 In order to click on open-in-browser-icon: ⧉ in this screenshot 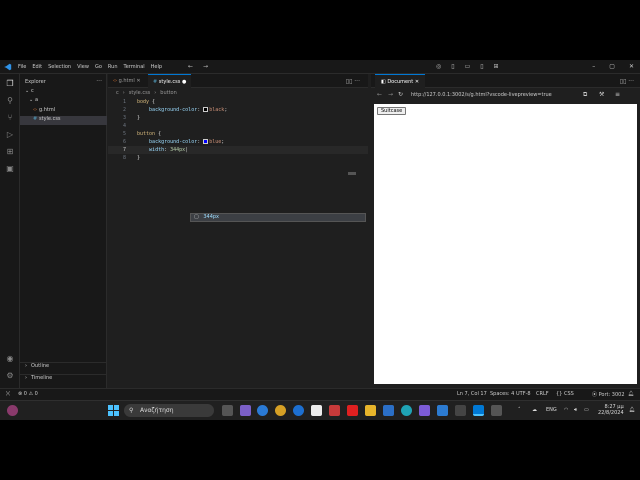, I will do `click(585, 95)`.